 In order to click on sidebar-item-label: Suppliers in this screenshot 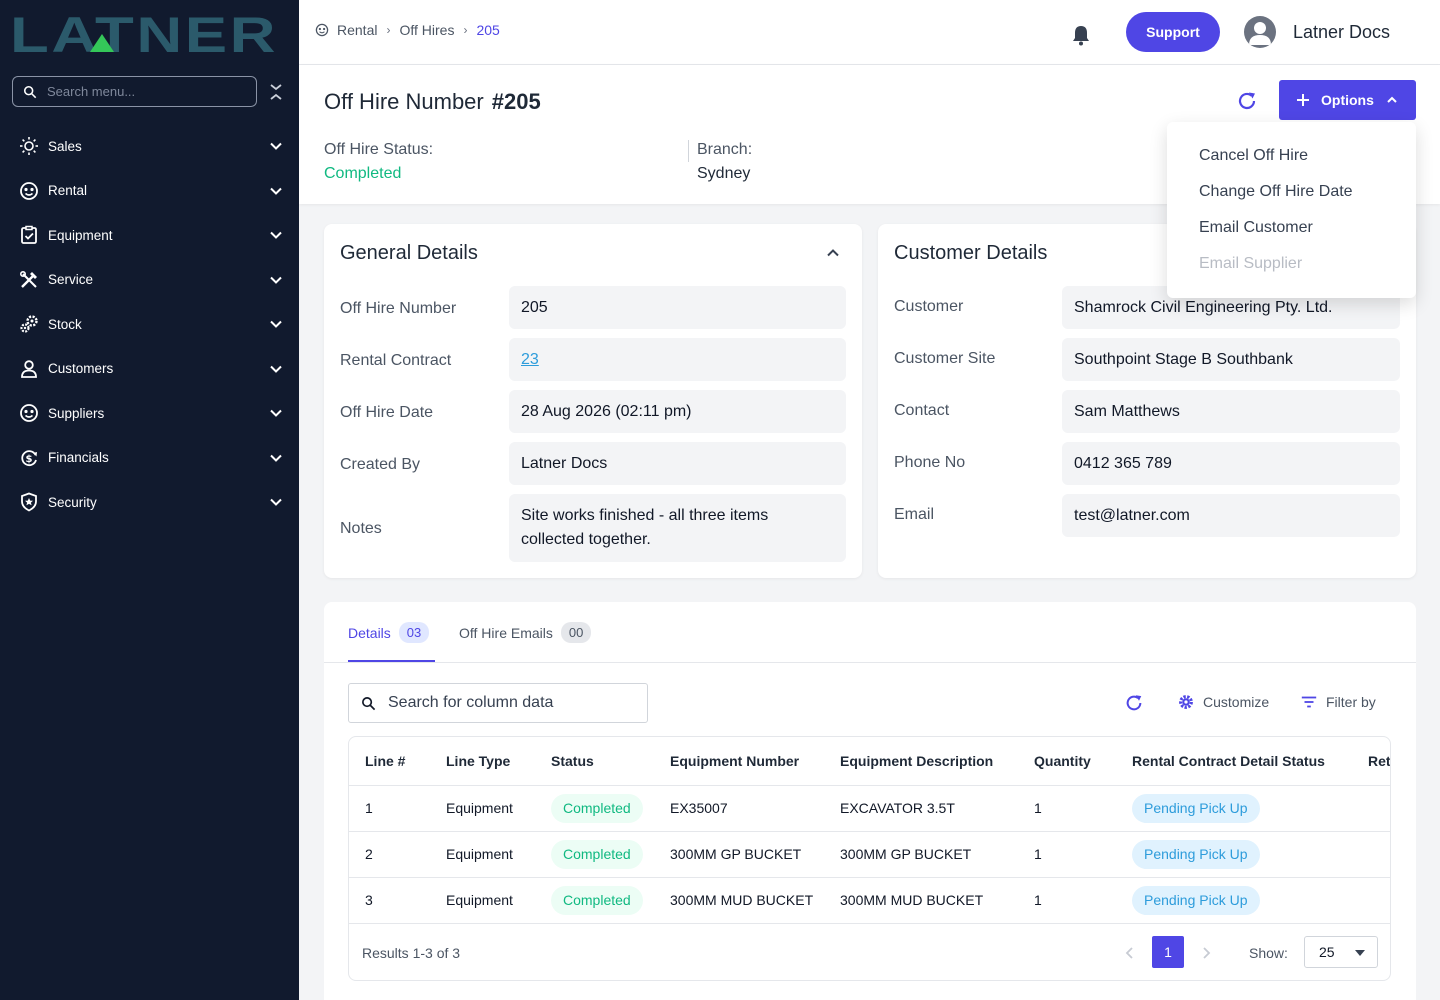, I will do `click(76, 413)`.